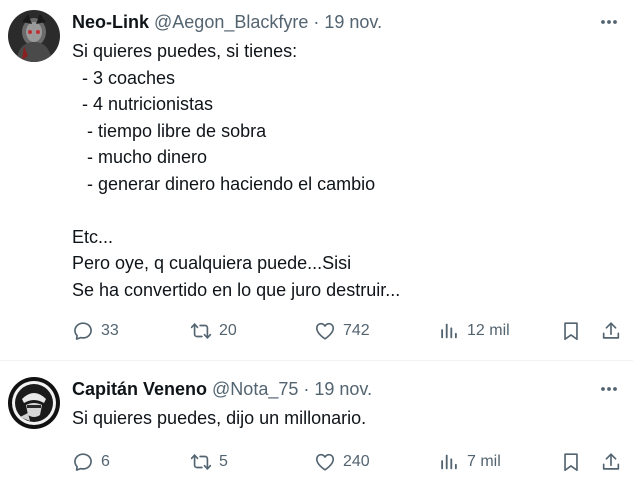  Describe the element at coordinates (231, 22) in the screenshot. I see `user-handle: @Aegon_Blackfyre` at that location.